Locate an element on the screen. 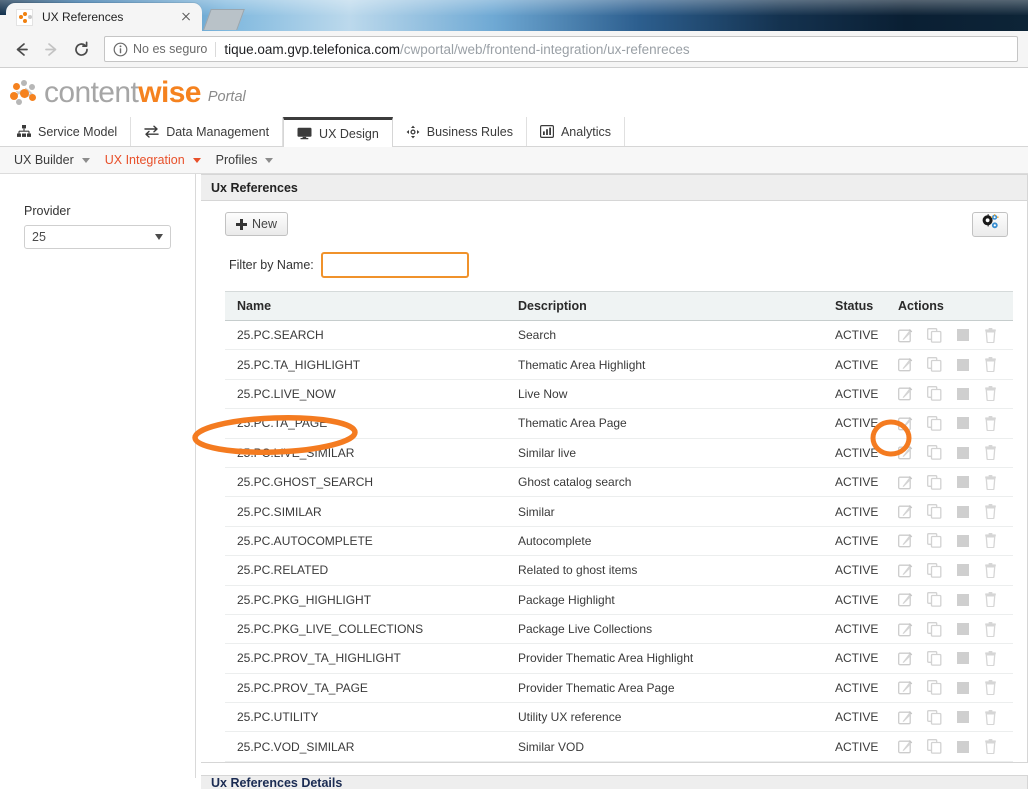  filter-by-name-input is located at coordinates (394, 265).